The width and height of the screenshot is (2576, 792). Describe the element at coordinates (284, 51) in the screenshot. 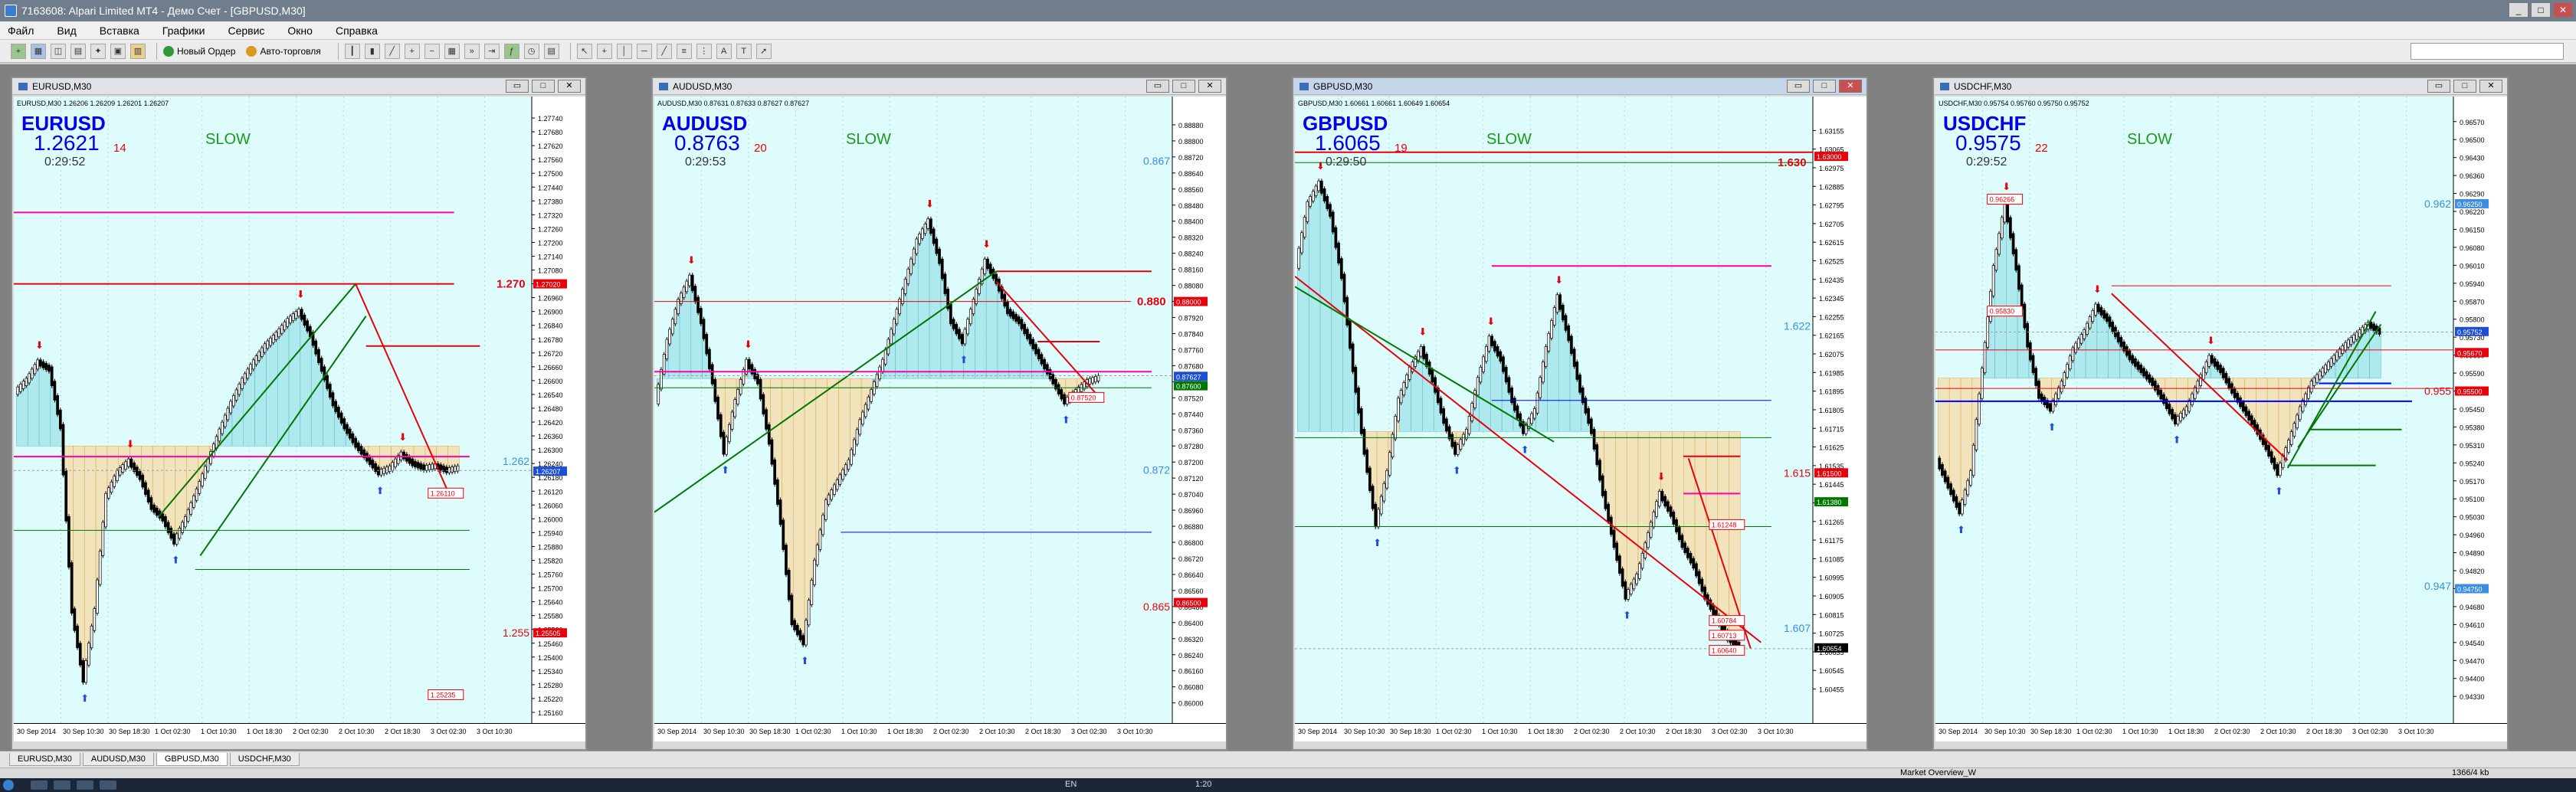

I see `autotrade-button: Авто-торговля` at that location.